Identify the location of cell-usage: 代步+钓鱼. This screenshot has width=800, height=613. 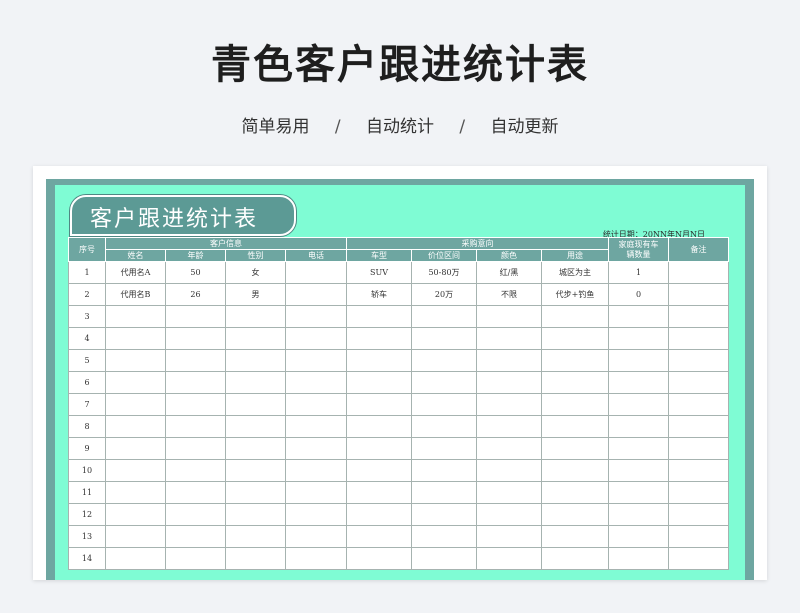
(575, 294).